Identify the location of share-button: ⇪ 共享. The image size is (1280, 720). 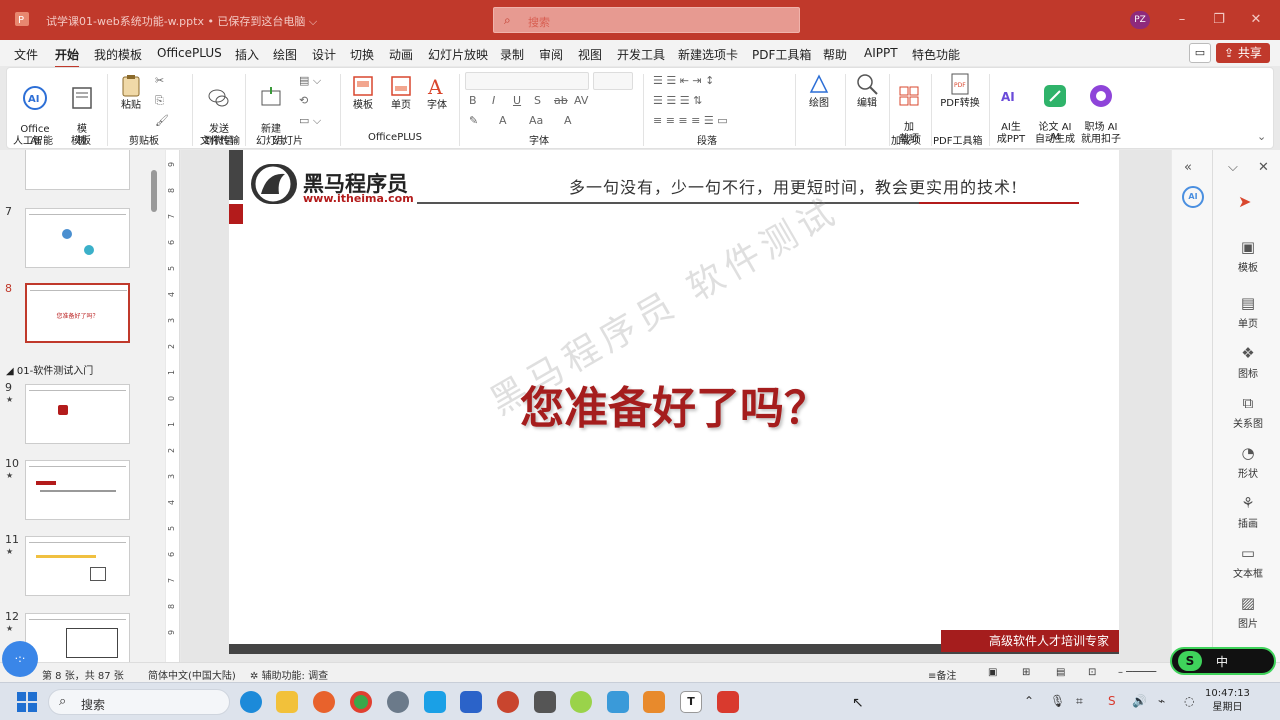
(1243, 53).